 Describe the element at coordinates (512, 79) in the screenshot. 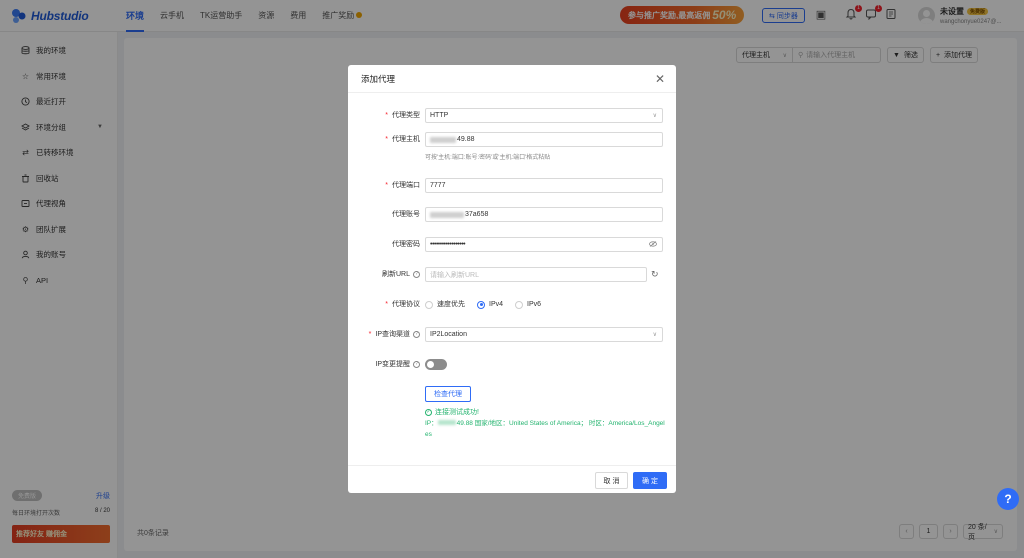

I see `dialog-header: 添加代理 ✕` at that location.